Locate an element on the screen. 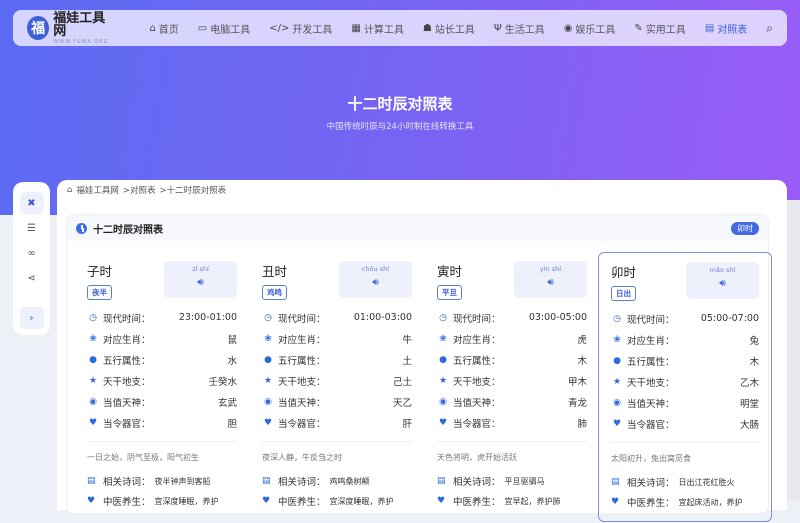  nav-item-0: ⌂ 首页 is located at coordinates (163, 28).